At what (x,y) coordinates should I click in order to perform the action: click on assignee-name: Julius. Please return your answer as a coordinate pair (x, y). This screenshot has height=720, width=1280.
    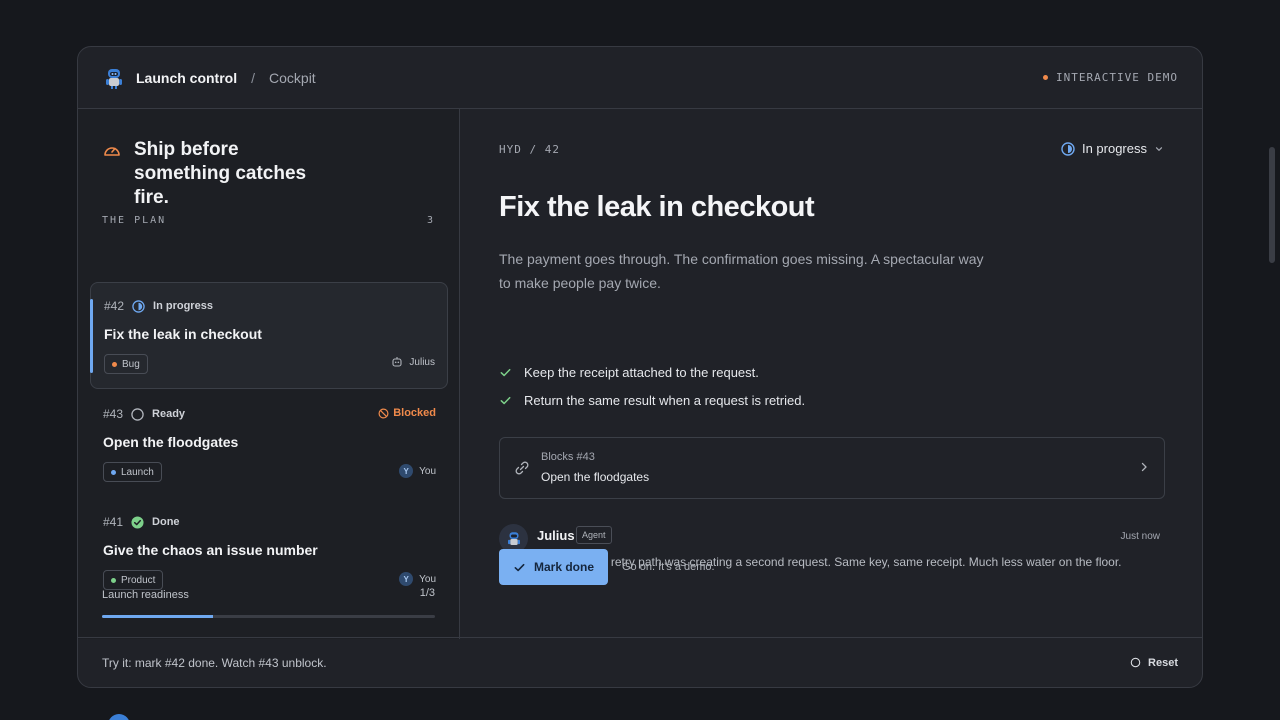
    Looking at the image, I should click on (422, 362).